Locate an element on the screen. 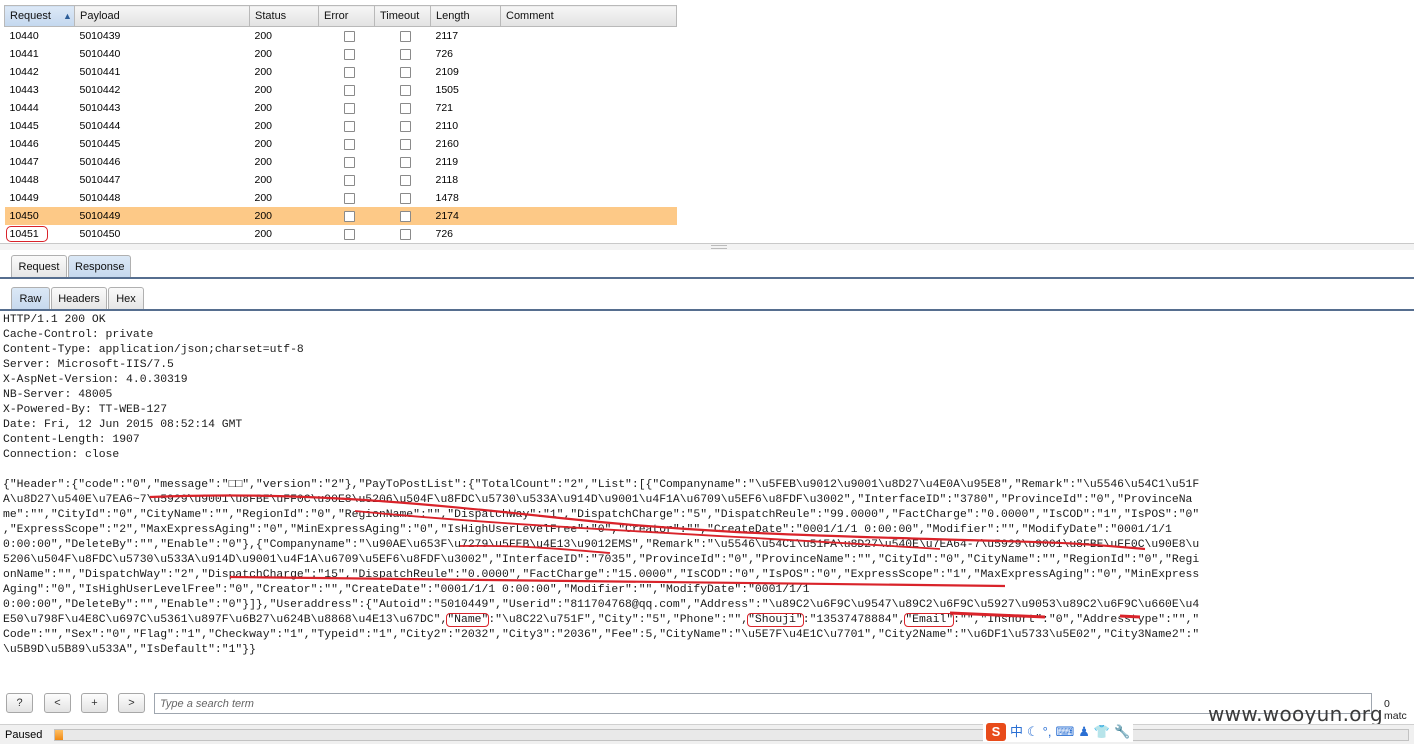  previous-match-button: < is located at coordinates (57, 703).